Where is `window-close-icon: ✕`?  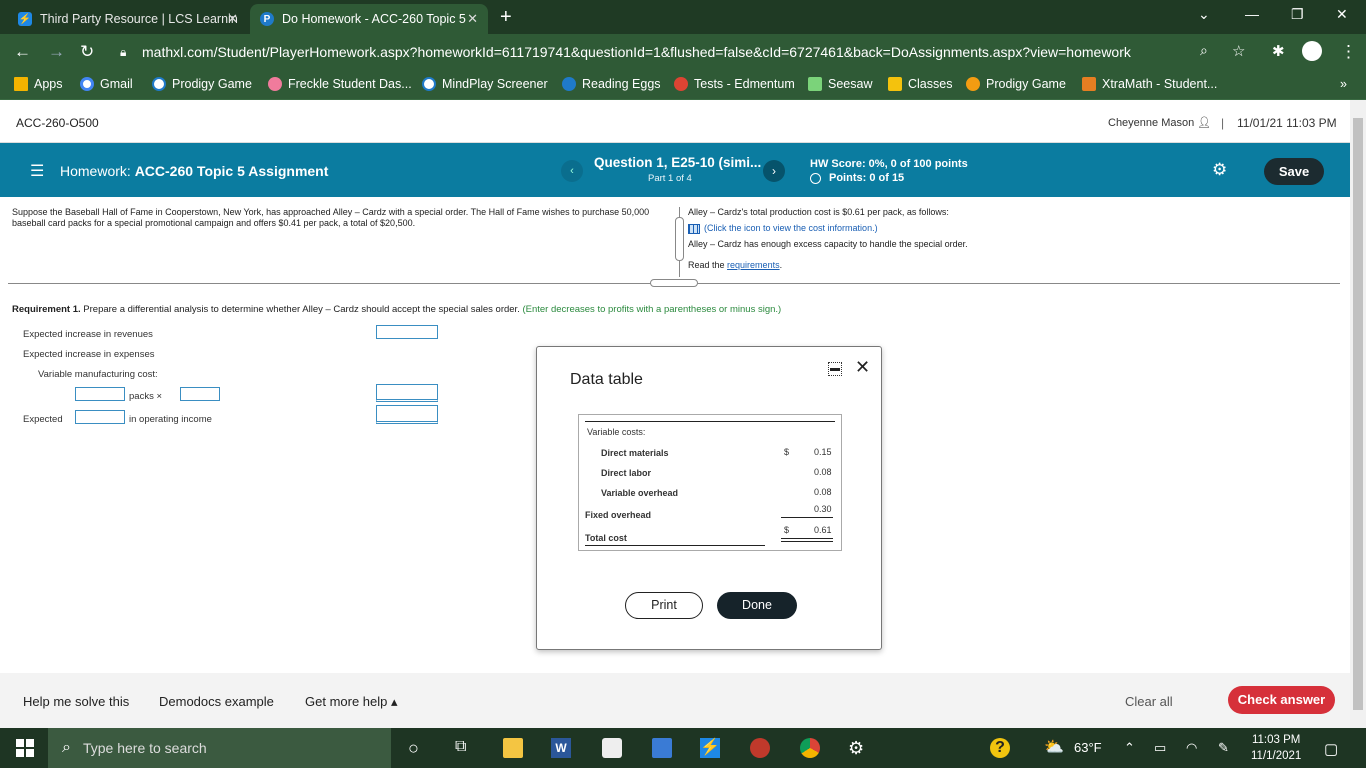 window-close-icon: ✕ is located at coordinates (1342, 14).